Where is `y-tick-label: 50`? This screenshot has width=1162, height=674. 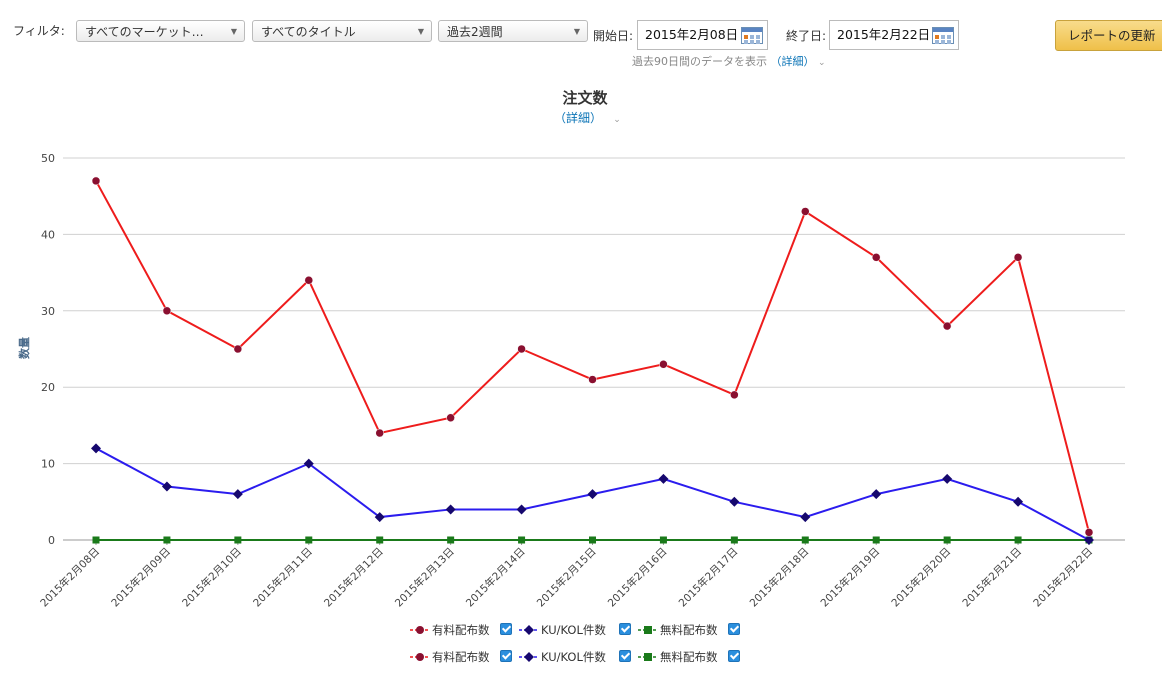
y-tick-label: 50 is located at coordinates (48, 158).